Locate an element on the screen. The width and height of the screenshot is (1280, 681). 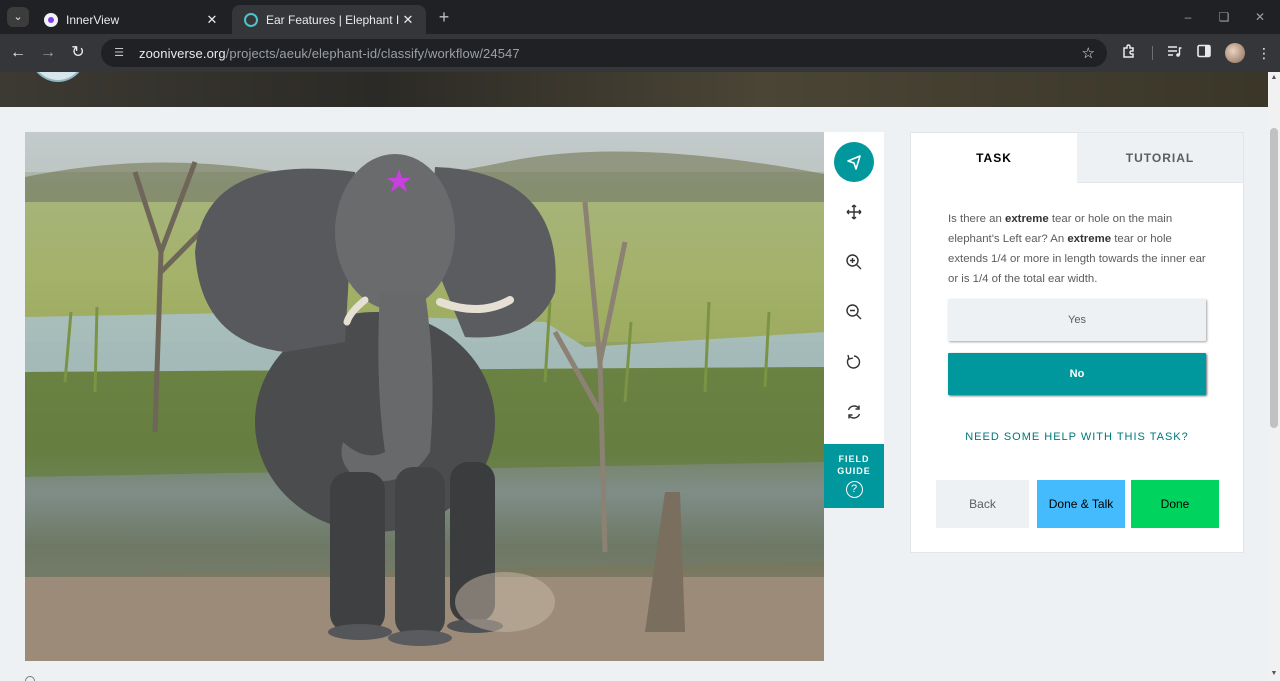
scroll-down-icon: ▼ is located at coordinates (1274, 674).